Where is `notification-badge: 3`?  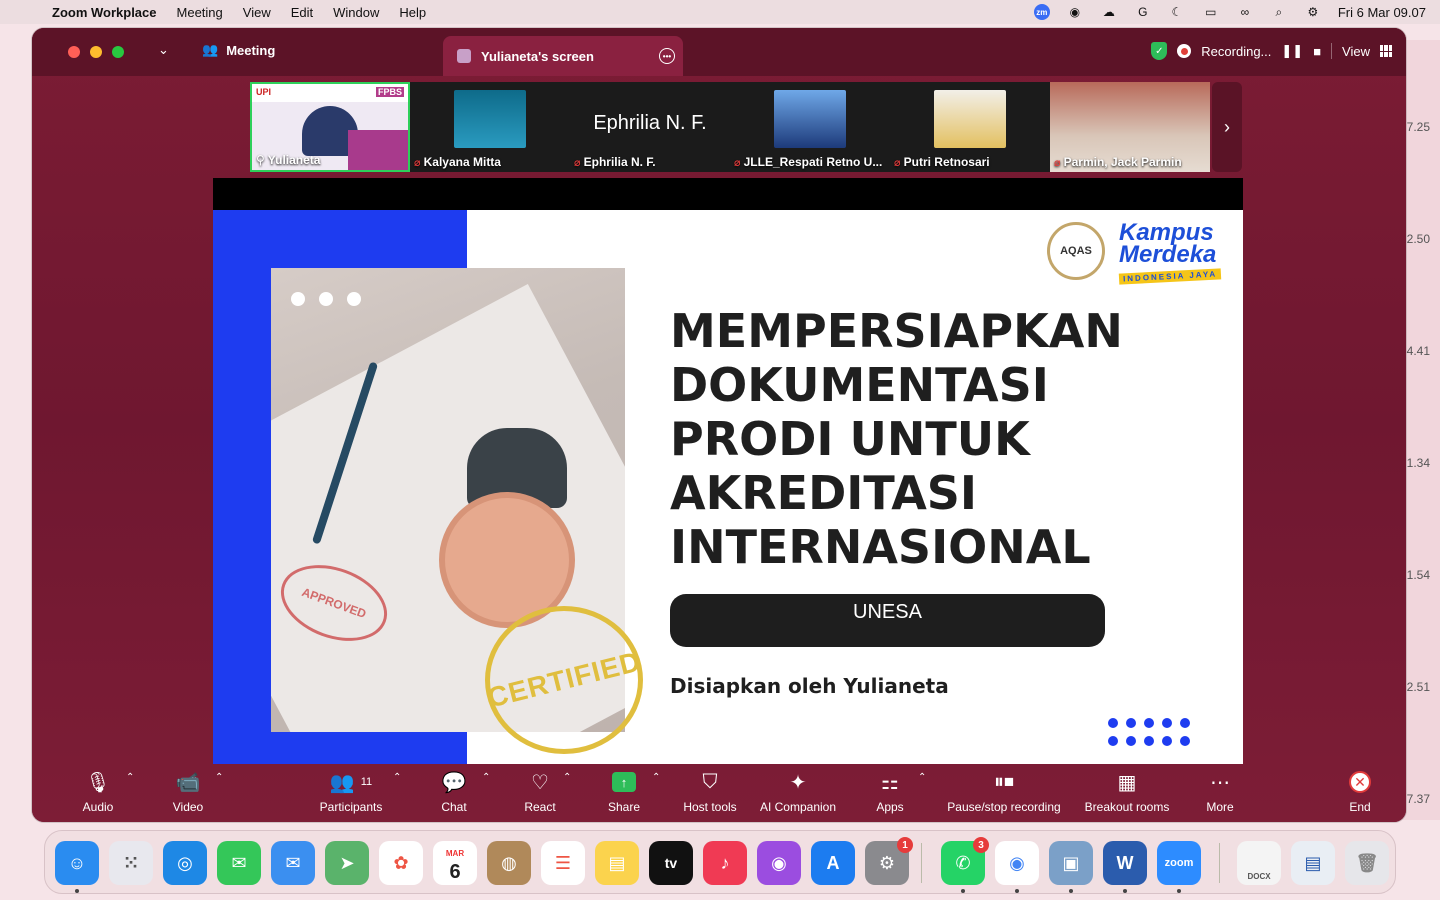
notification-badge: 3 is located at coordinates (981, 845).